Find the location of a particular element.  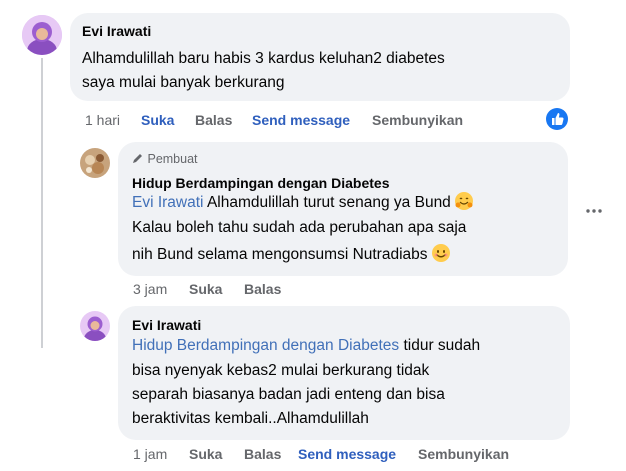

author-badge: Pembuat is located at coordinates (165, 159).